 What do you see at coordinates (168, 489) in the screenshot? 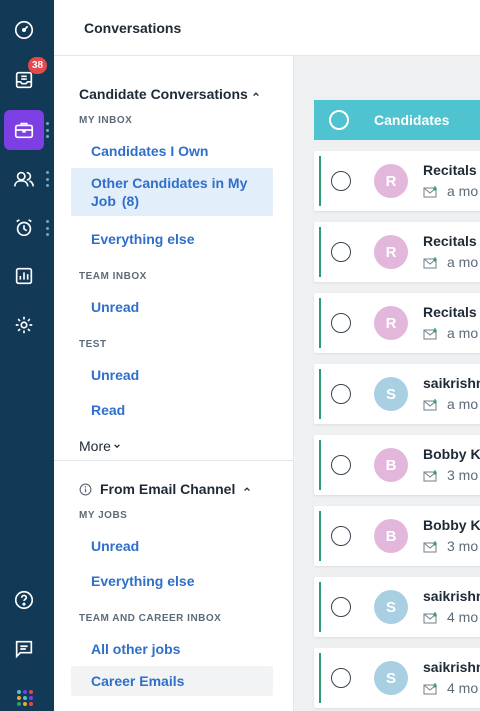
I see `email-channel-title: From Email Channel` at bounding box center [168, 489].